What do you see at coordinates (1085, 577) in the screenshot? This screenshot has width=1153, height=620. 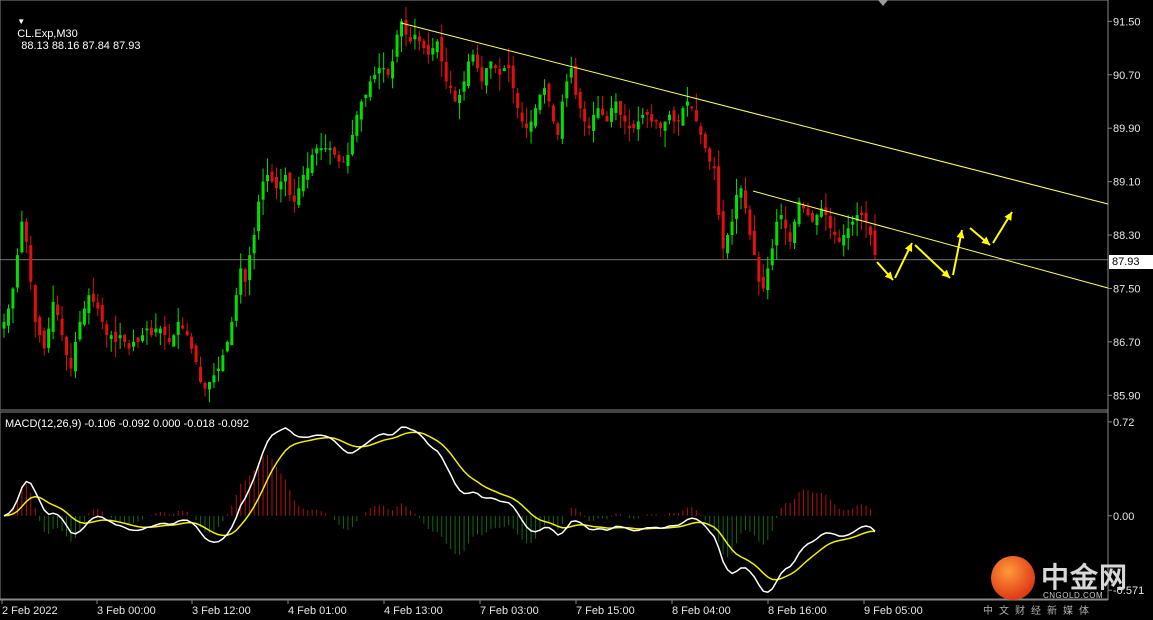 I see `watermark-name: 中金网` at bounding box center [1085, 577].